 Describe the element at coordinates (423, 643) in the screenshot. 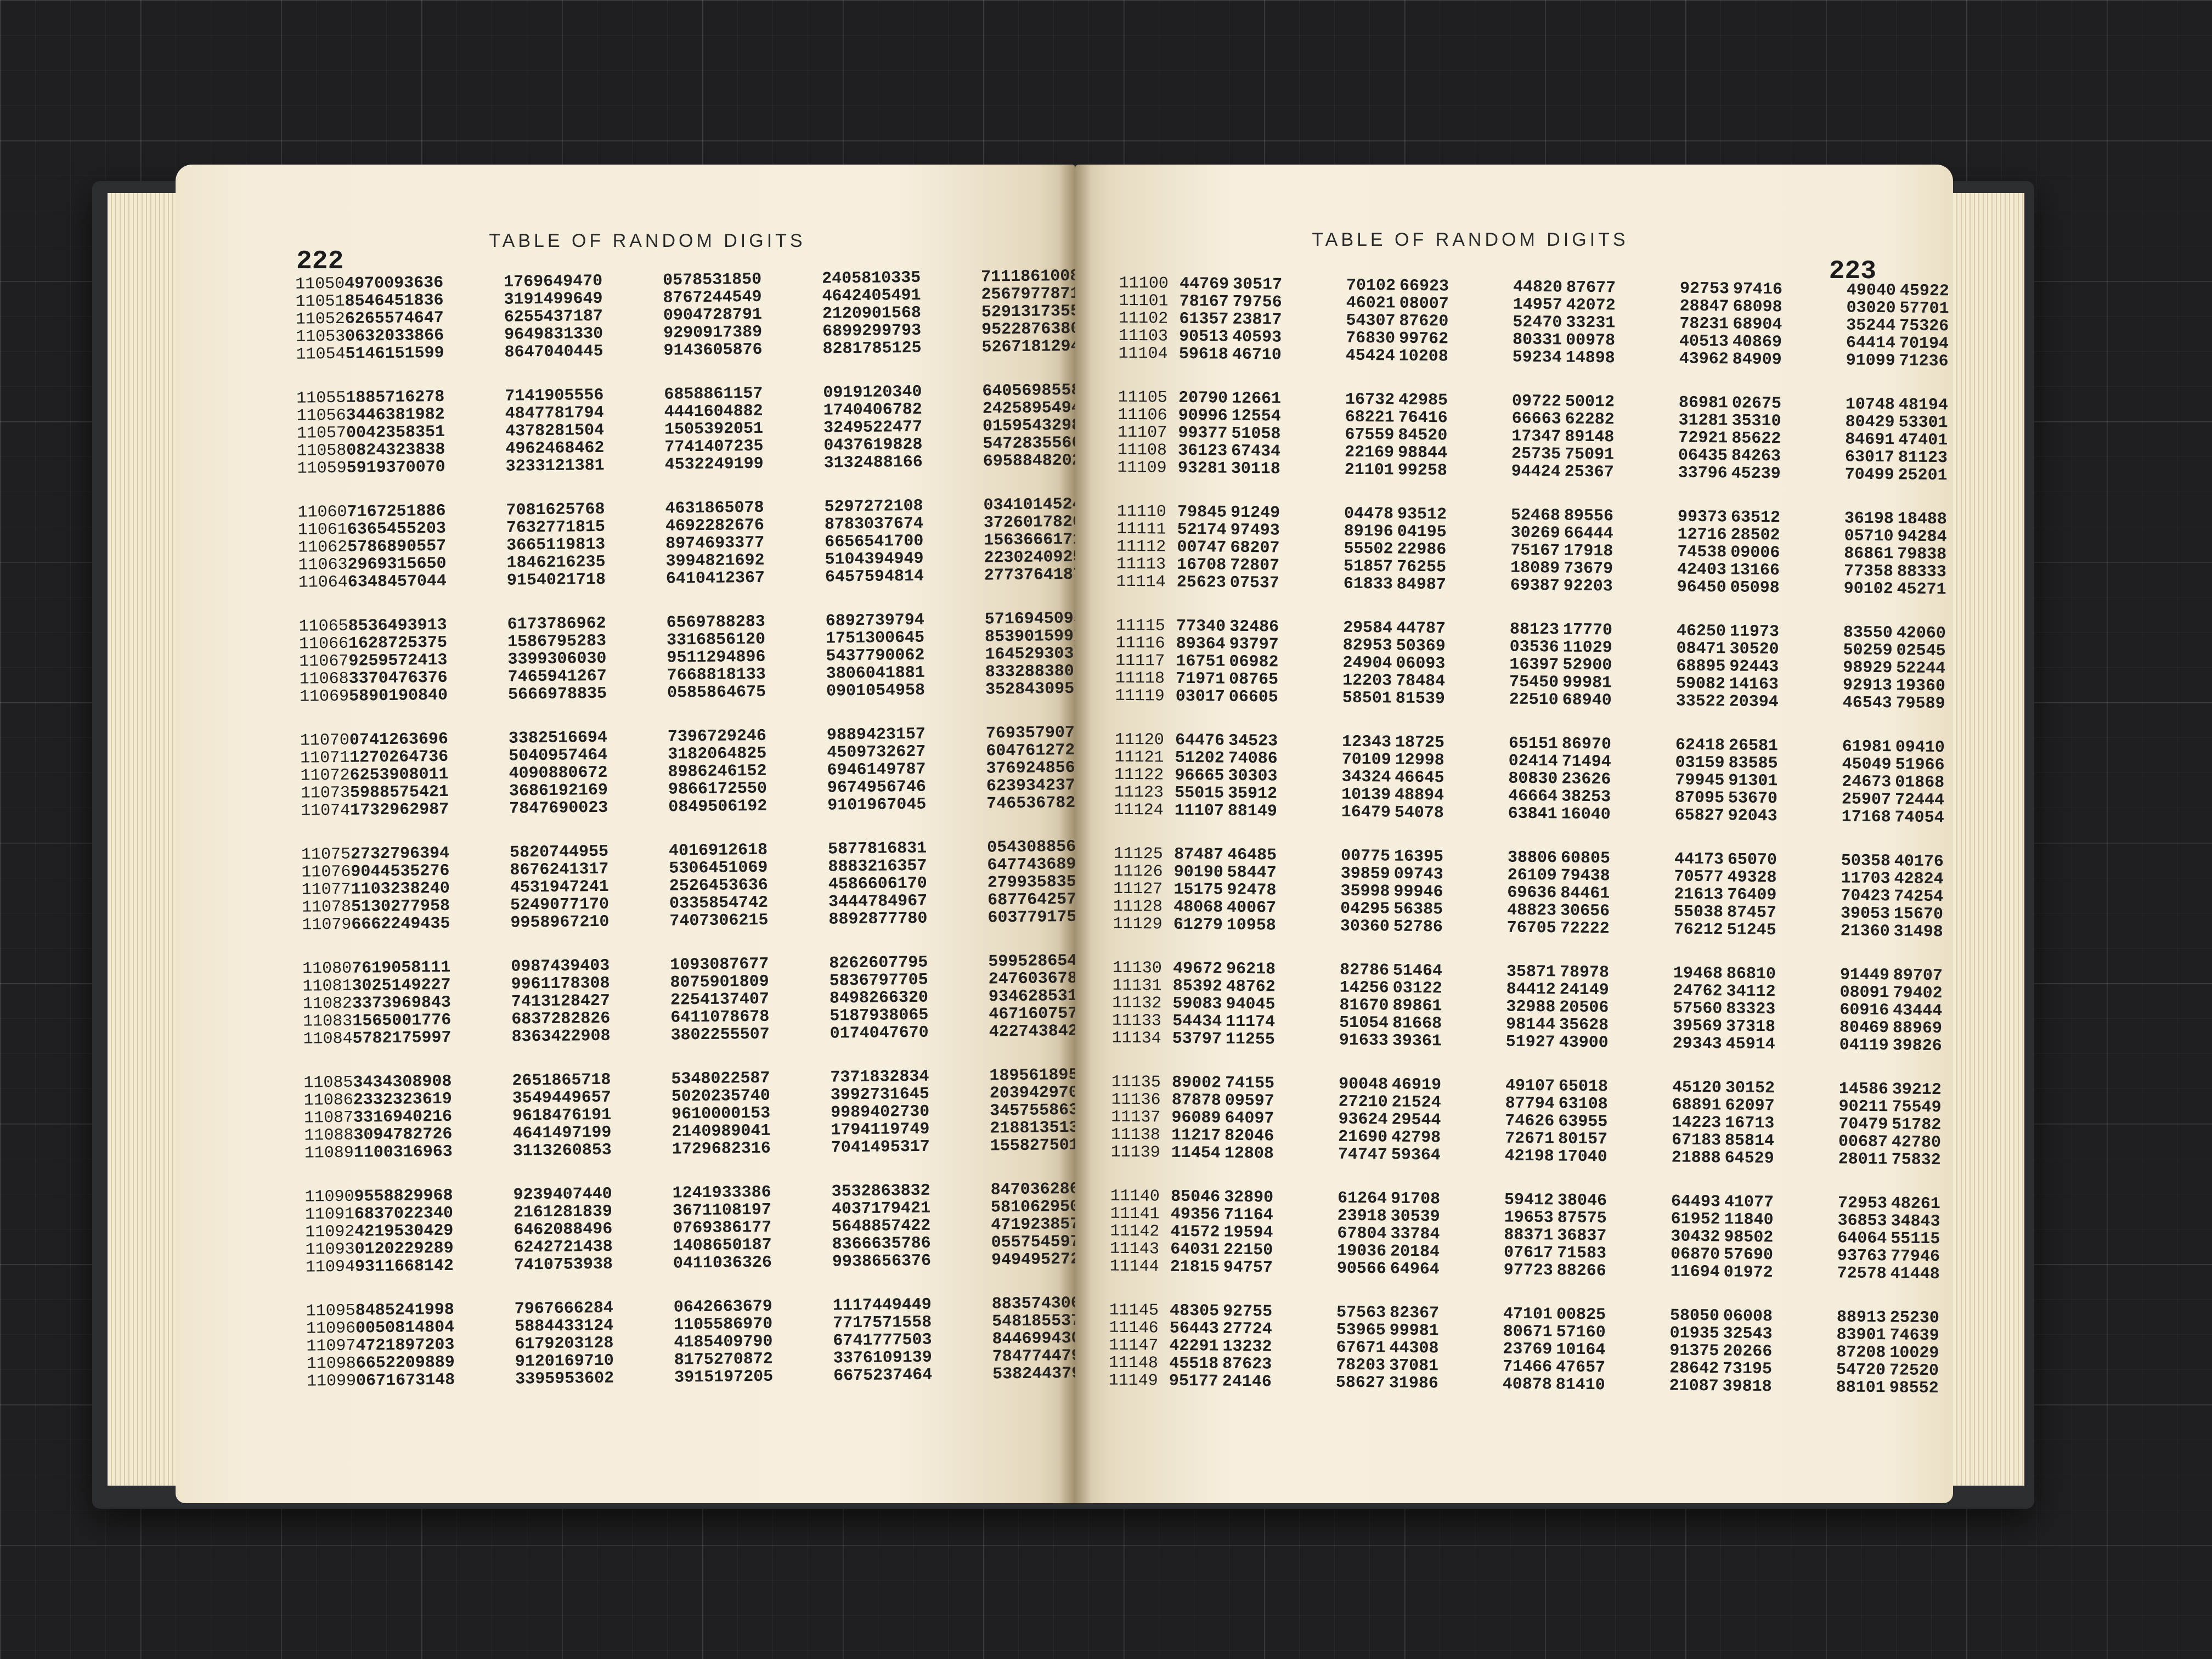

I see `digit-group: 25375` at that location.